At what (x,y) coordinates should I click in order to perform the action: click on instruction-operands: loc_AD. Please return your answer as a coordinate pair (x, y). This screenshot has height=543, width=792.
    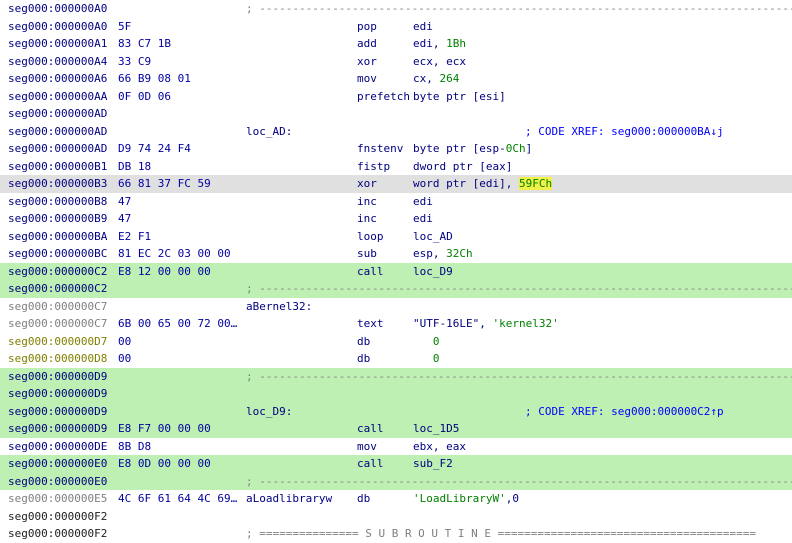
    Looking at the image, I should click on (433, 237).